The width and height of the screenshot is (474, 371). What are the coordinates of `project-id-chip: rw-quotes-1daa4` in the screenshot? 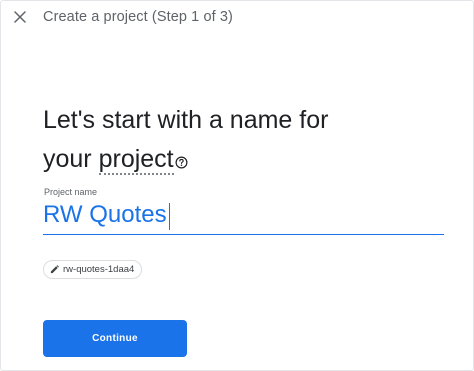 It's located at (93, 269).